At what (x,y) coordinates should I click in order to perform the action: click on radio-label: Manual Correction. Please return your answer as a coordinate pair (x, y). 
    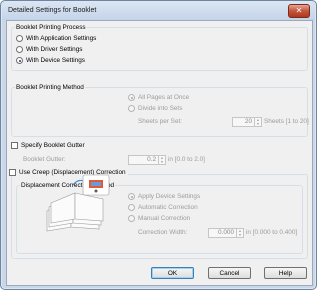
    Looking at the image, I should click on (164, 218).